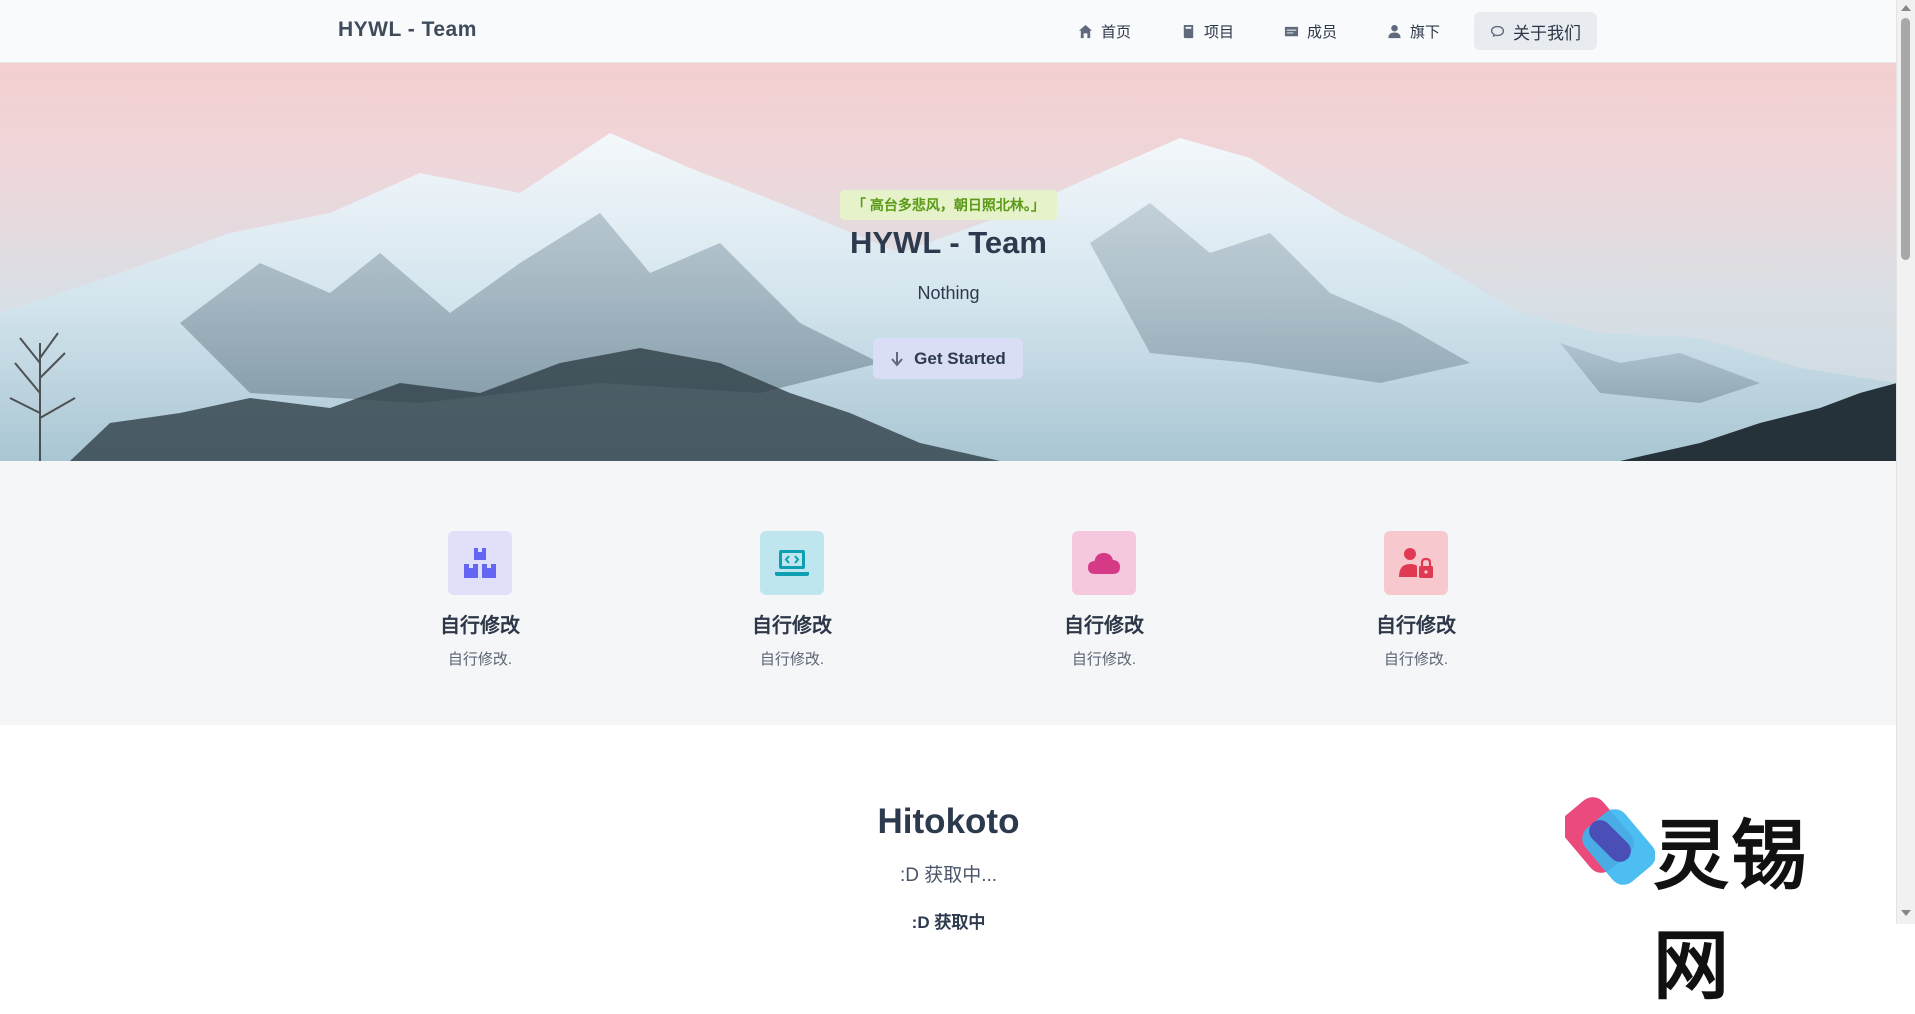 This screenshot has width=1915, height=1014. What do you see at coordinates (948, 205) in the screenshot?
I see `quote-badge: 「 高台多悲风，朝日照北林。」` at bounding box center [948, 205].